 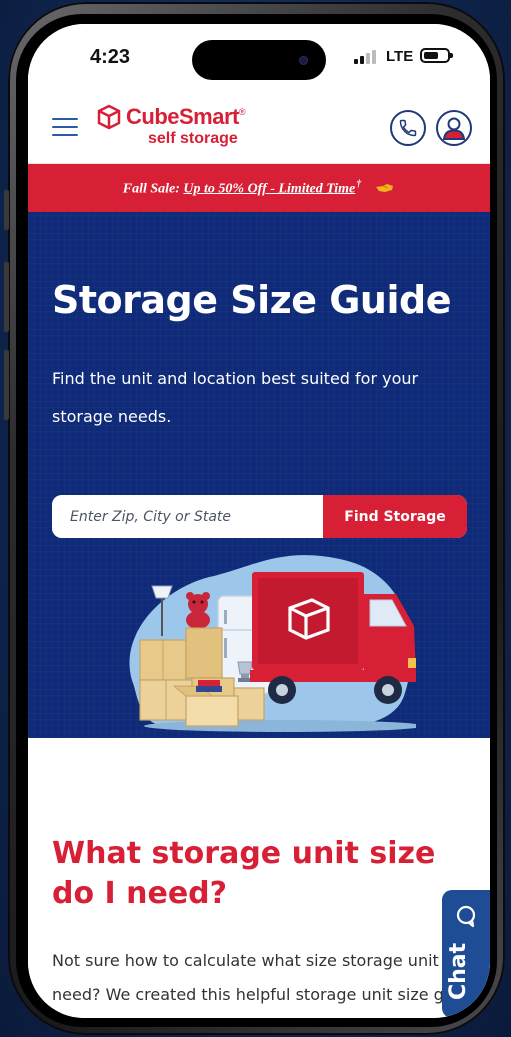 What do you see at coordinates (182, 116) in the screenshot?
I see `logo-name: CubeSmart` at bounding box center [182, 116].